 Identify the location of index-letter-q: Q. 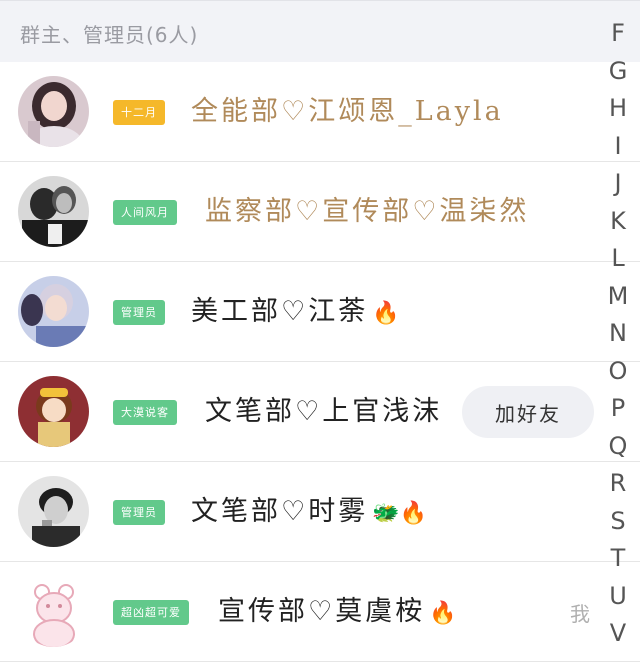
(618, 446).